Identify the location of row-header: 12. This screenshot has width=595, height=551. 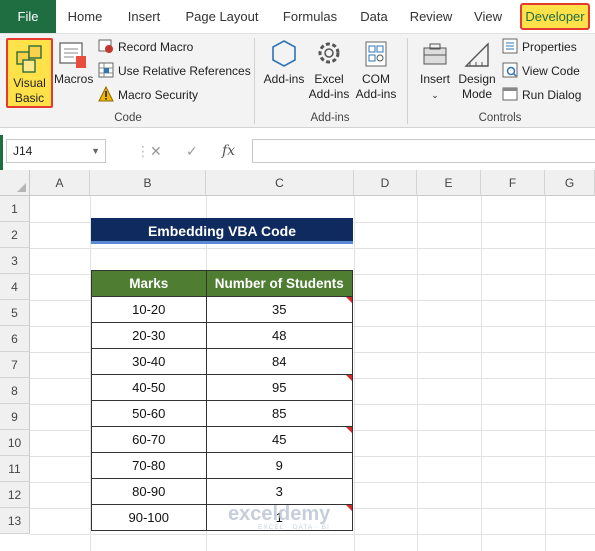
(15, 495).